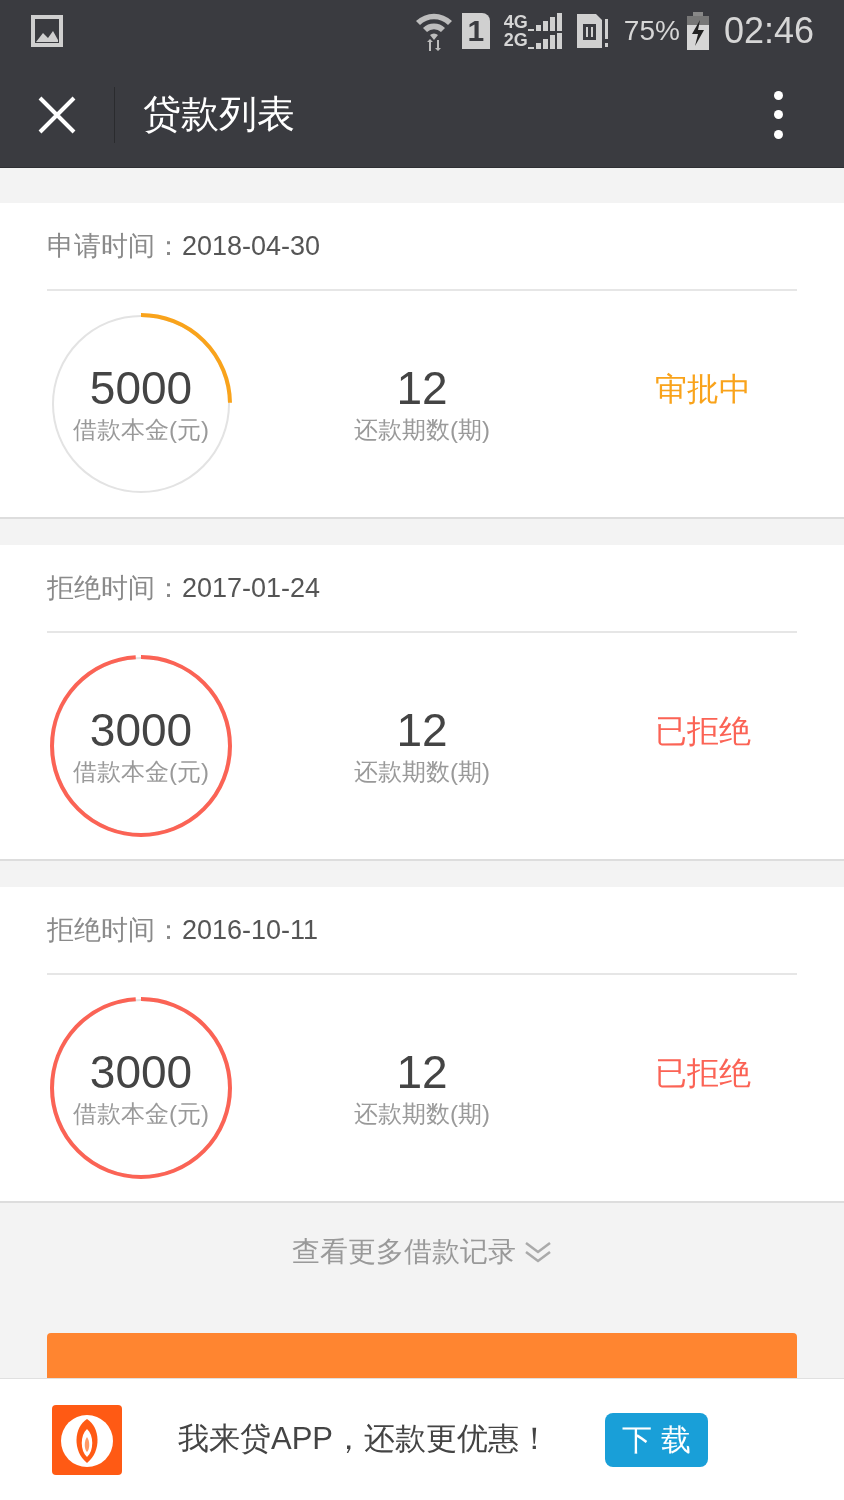  Describe the element at coordinates (47, 31) in the screenshot. I see `image-icon` at that location.